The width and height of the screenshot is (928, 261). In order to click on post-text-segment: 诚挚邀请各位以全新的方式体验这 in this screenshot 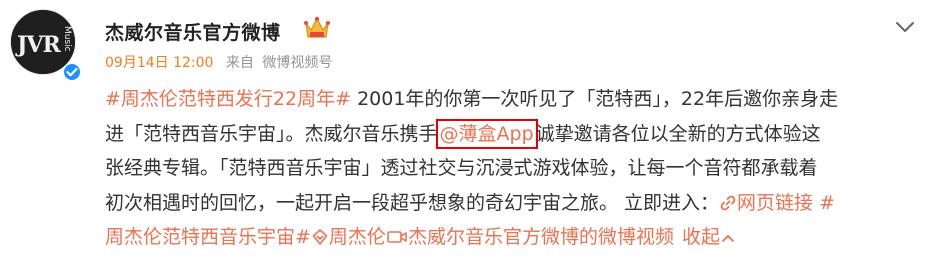, I will do `click(678, 133)`.